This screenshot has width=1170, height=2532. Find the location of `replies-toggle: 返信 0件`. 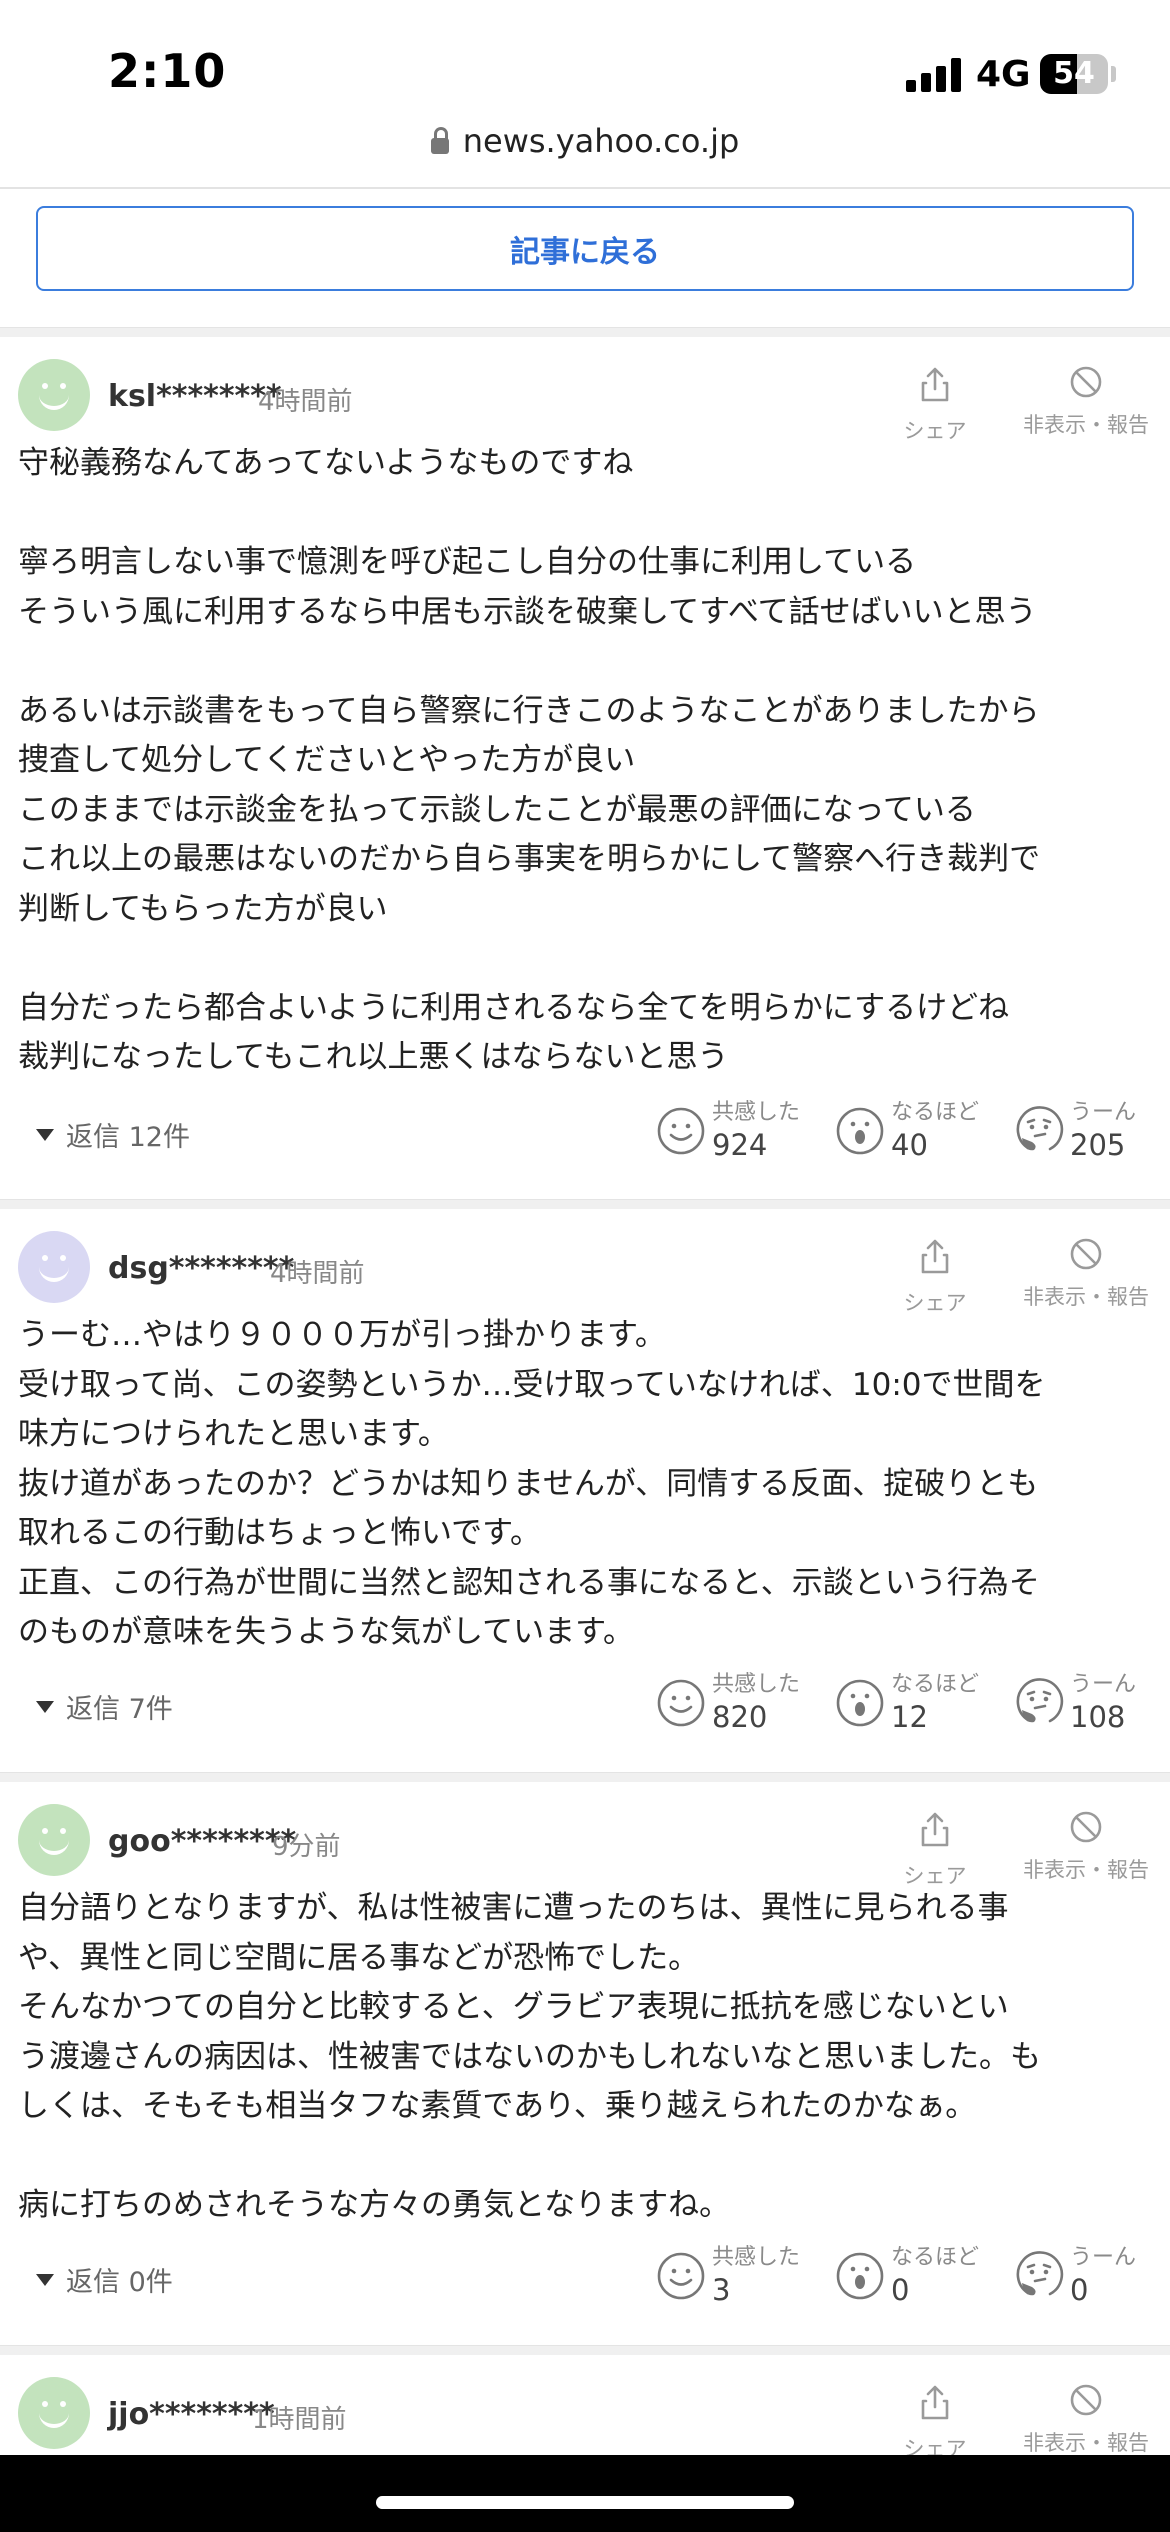

replies-toggle: 返信 0件 is located at coordinates (104, 2279).